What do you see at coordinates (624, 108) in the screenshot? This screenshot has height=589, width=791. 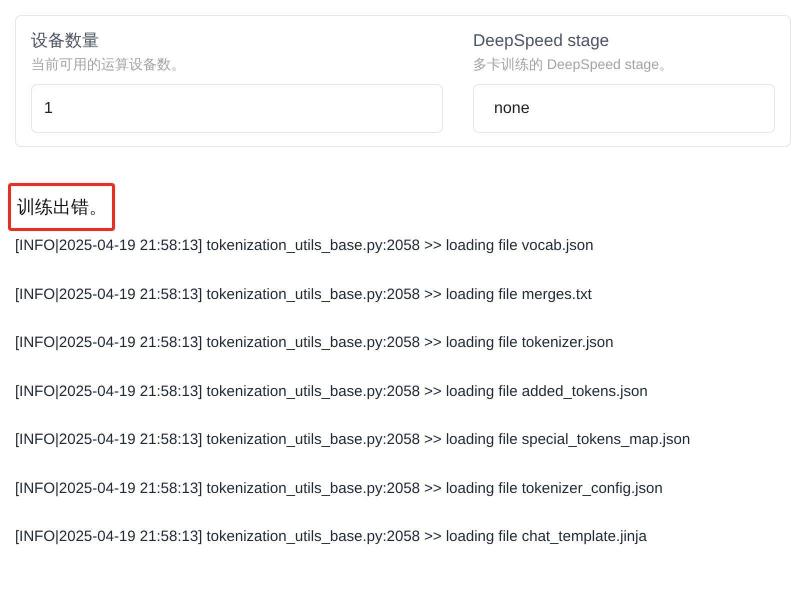 I see `dropdown: none` at bounding box center [624, 108].